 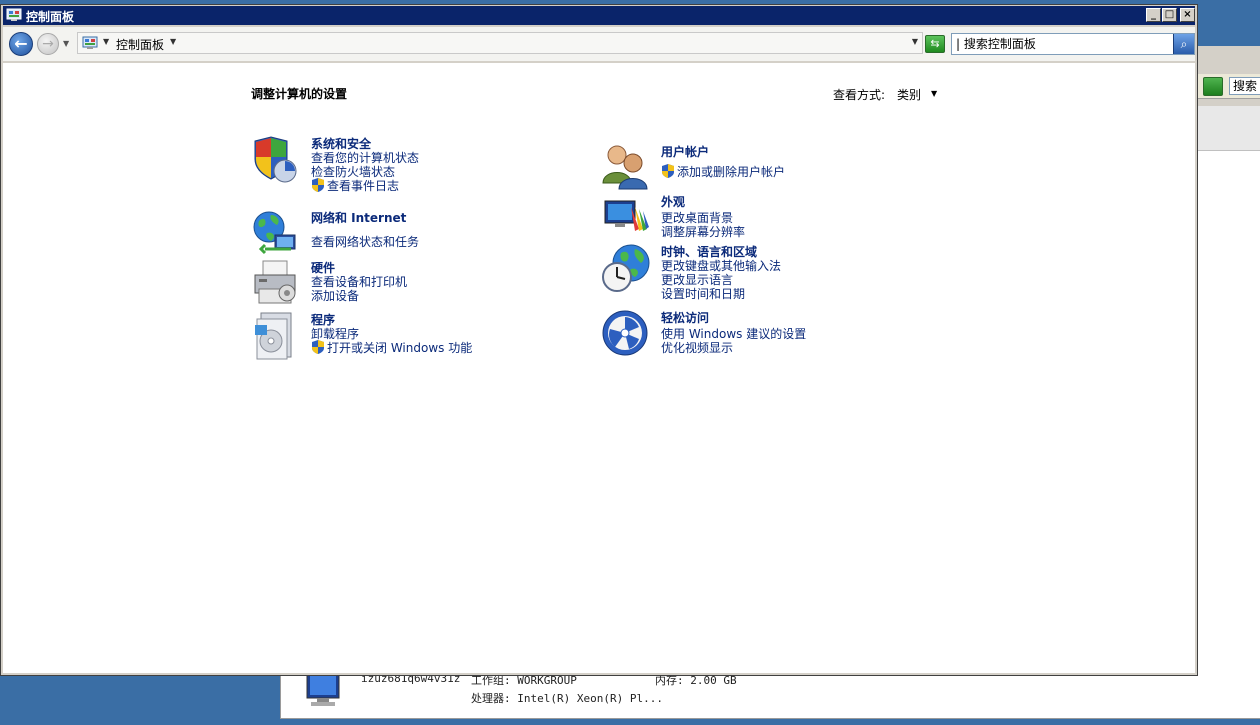 I want to click on minimize-button: _, so click(x=1153, y=15).